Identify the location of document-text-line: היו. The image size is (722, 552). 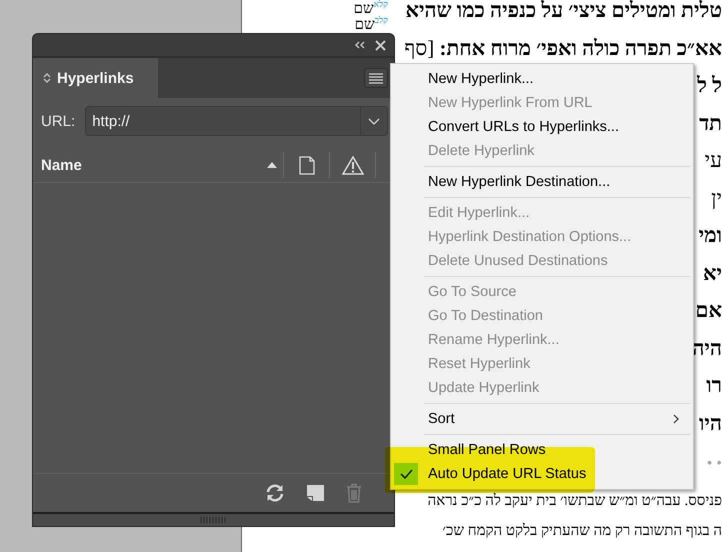
(710, 423).